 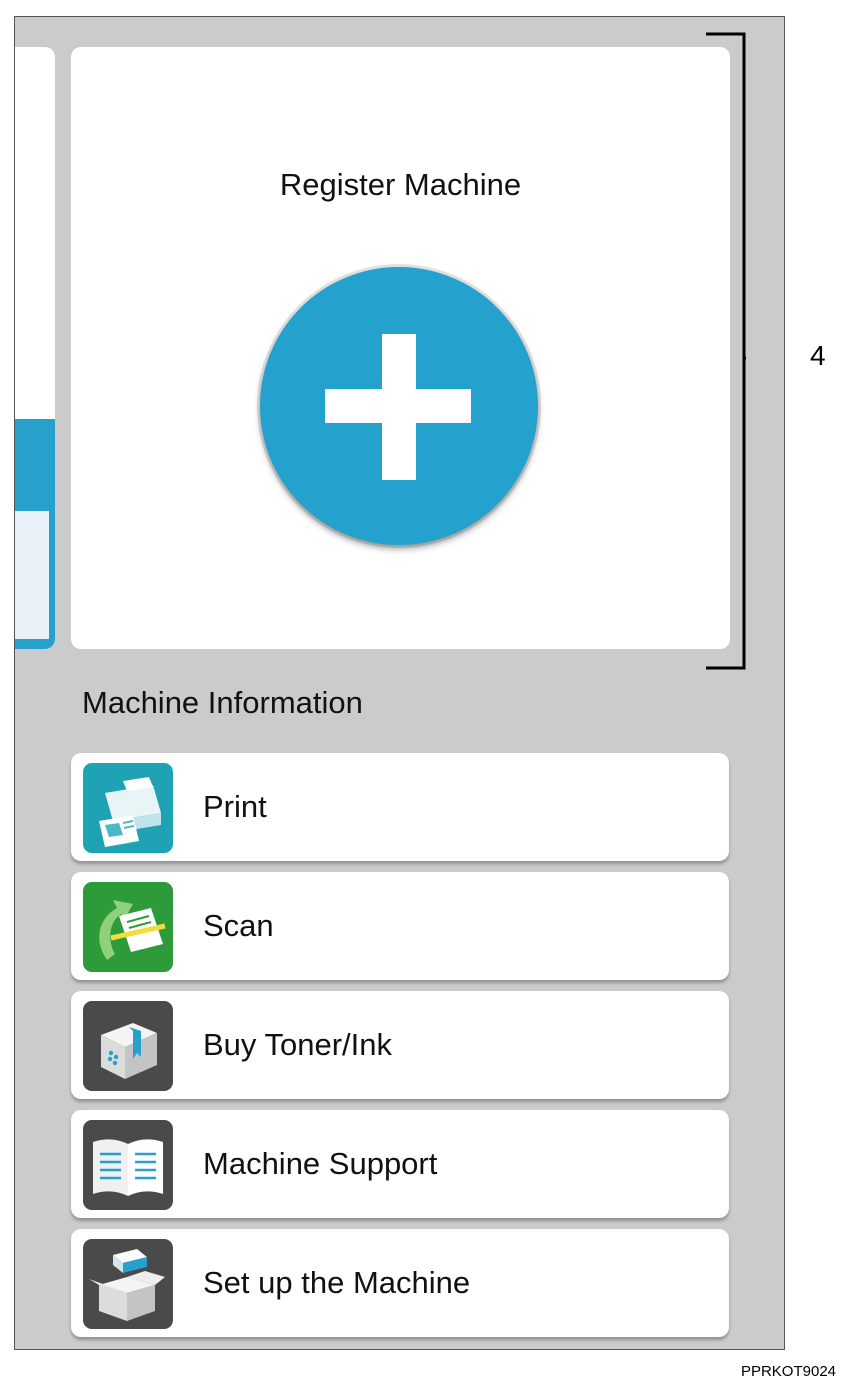 What do you see at coordinates (128, 808) in the screenshot?
I see `printer-icon` at bounding box center [128, 808].